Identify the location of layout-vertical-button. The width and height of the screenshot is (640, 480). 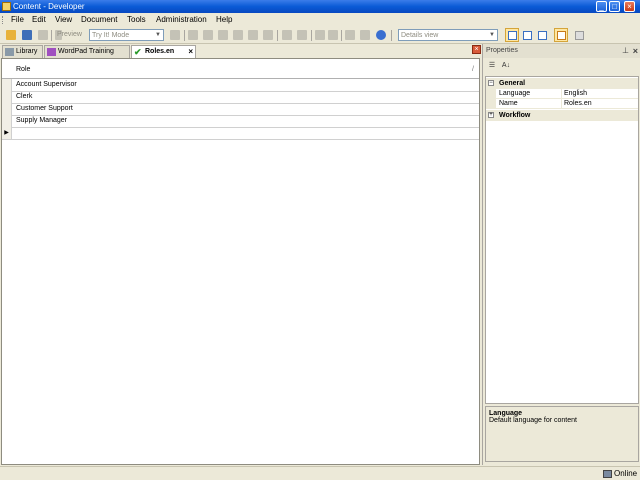
(542, 35).